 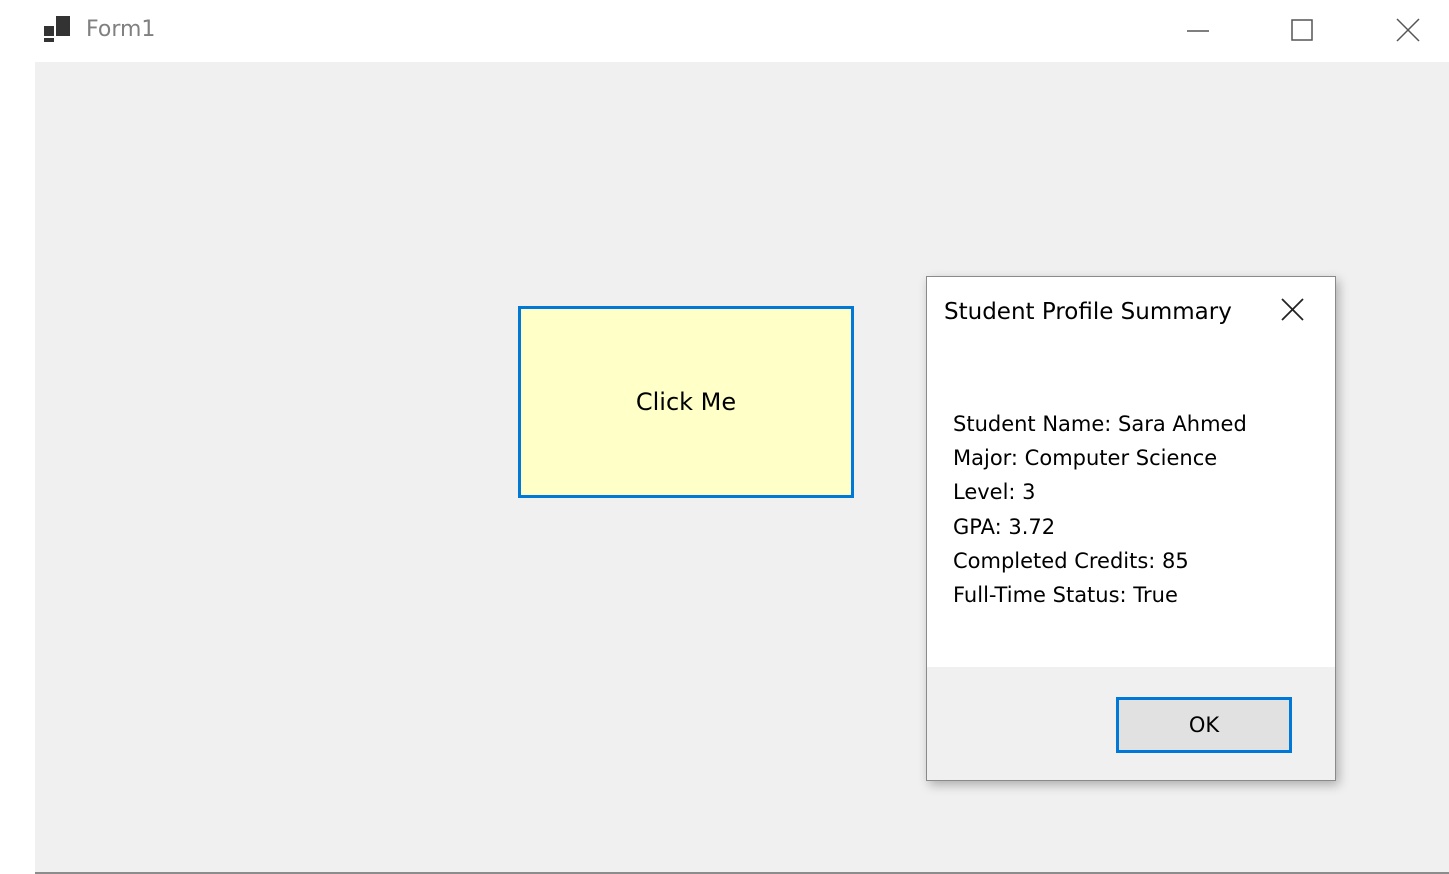 I want to click on minimize-button, so click(x=1198, y=31).